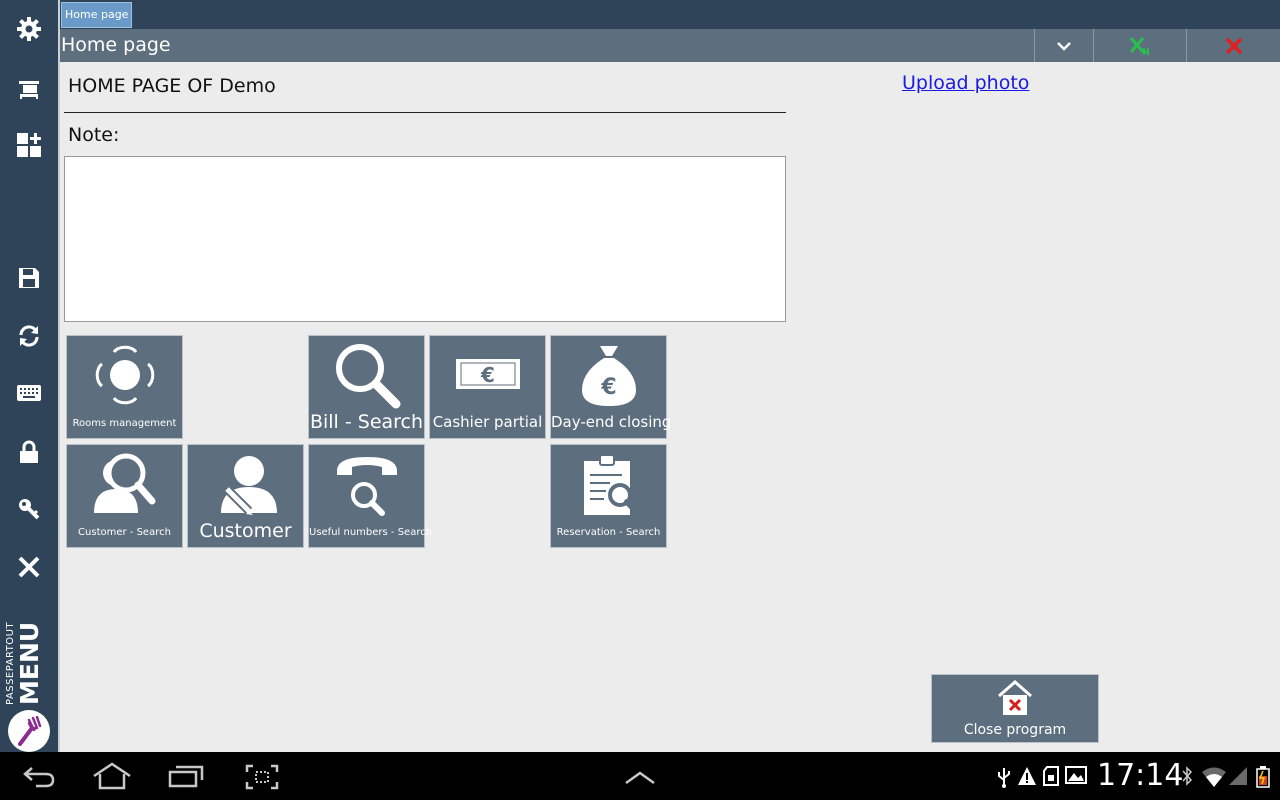 This screenshot has height=800, width=1280. I want to click on day-end-closing-tile: € Day-end closing, so click(611, 387).